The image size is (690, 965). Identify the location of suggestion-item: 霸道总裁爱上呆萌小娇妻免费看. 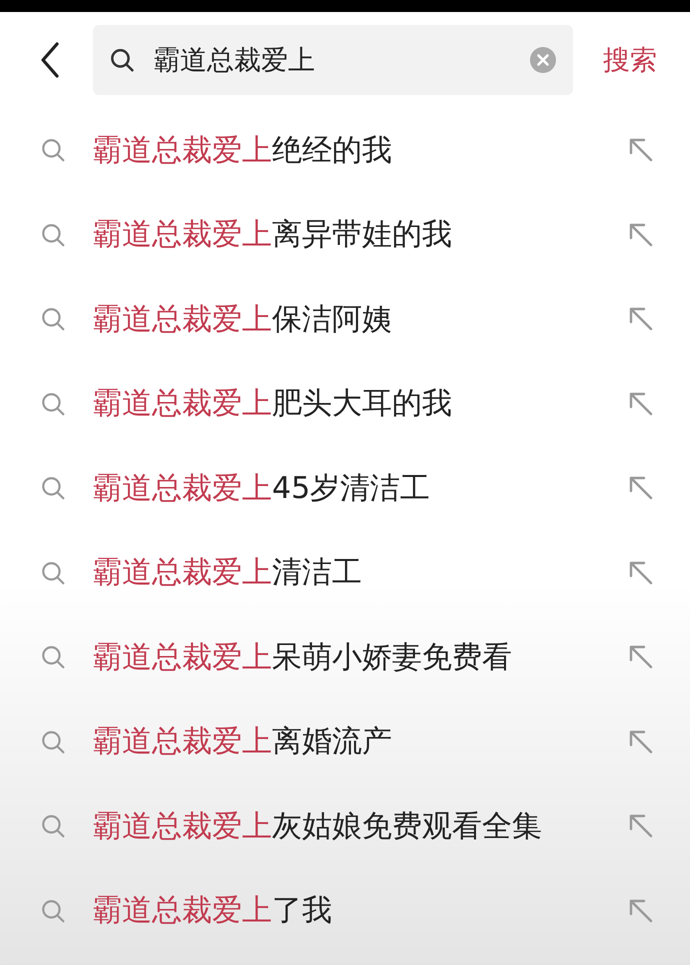
(345, 657).